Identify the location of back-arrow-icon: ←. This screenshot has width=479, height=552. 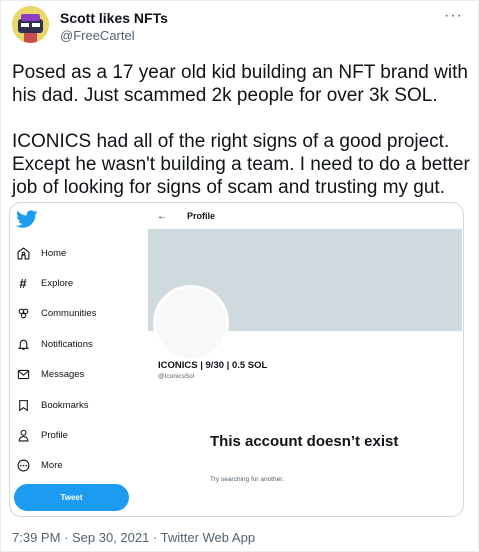
(165, 216).